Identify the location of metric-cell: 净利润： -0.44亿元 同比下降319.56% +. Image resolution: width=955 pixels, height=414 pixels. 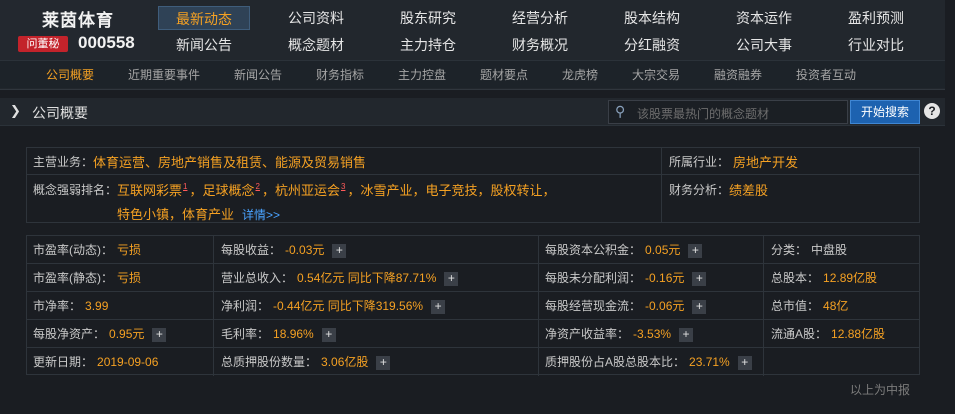
(333, 306).